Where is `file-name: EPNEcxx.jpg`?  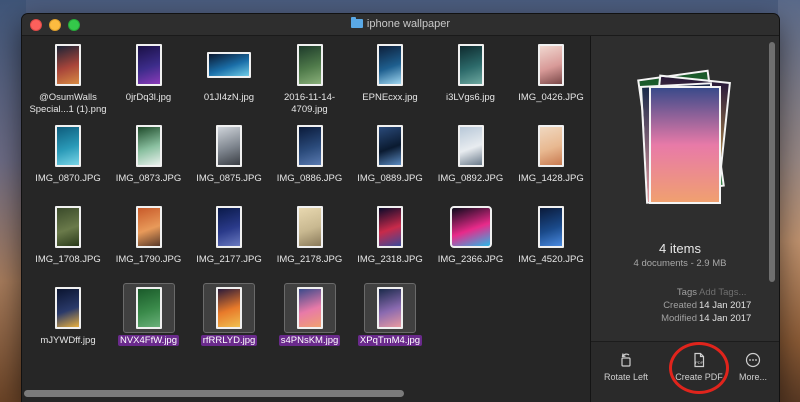
file-name: EPNEcxx.jpg is located at coordinates (390, 97).